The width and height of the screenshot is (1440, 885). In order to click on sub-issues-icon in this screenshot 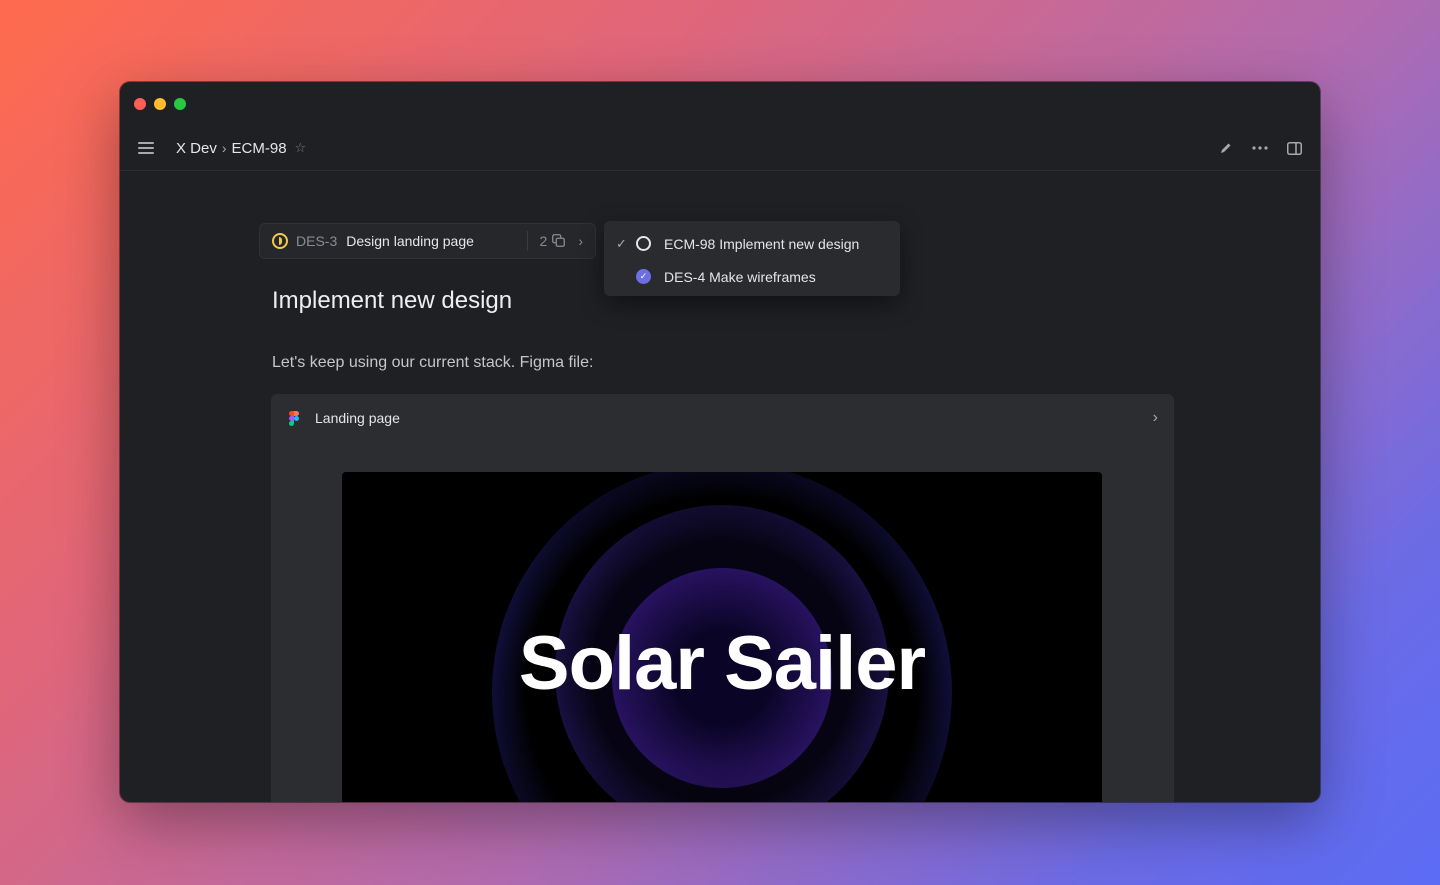, I will do `click(559, 241)`.